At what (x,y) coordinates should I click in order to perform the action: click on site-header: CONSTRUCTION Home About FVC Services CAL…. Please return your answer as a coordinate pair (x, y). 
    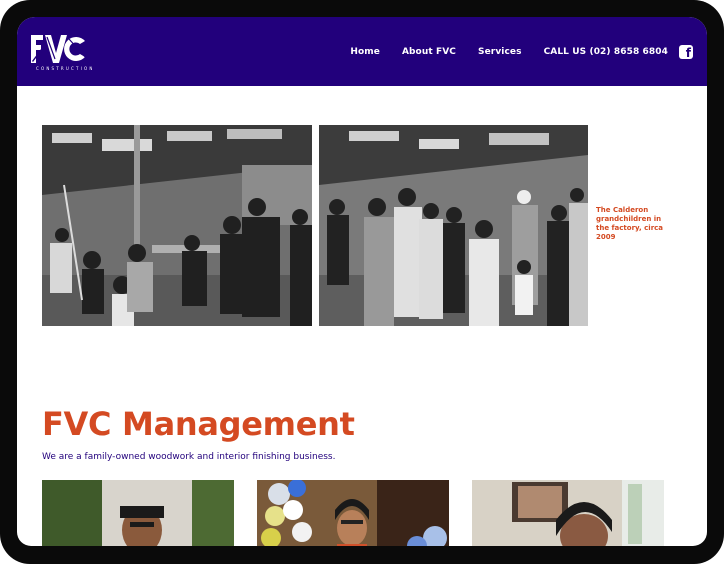
    Looking at the image, I should click on (362, 51).